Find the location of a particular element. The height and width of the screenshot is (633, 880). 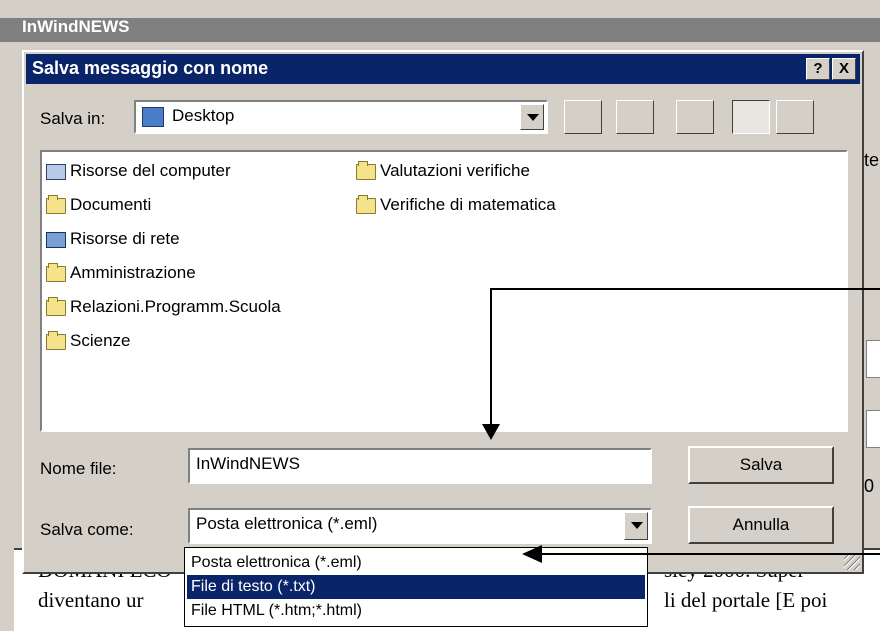

saveas-label: Salva come: is located at coordinates (87, 529).